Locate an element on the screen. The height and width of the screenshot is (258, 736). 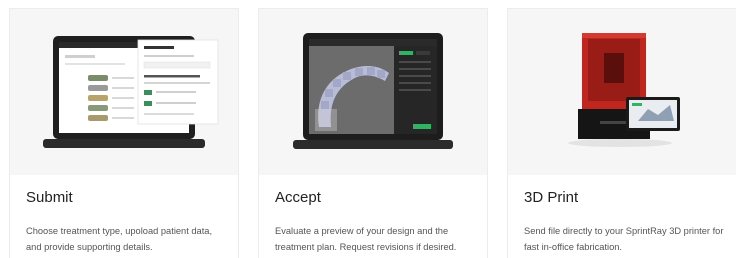
tablet-3d-preview-illustration is located at coordinates (373, 91).